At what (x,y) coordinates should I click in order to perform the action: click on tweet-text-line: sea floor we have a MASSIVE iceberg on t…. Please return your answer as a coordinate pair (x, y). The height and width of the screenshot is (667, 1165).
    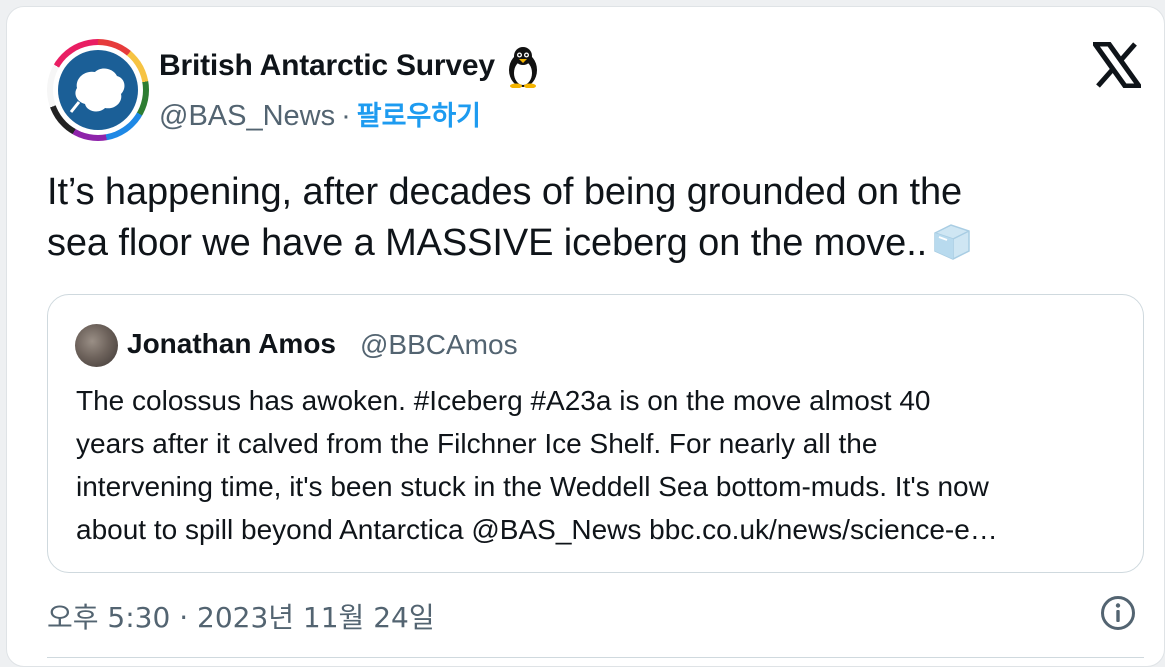
    Looking at the image, I should click on (592, 243).